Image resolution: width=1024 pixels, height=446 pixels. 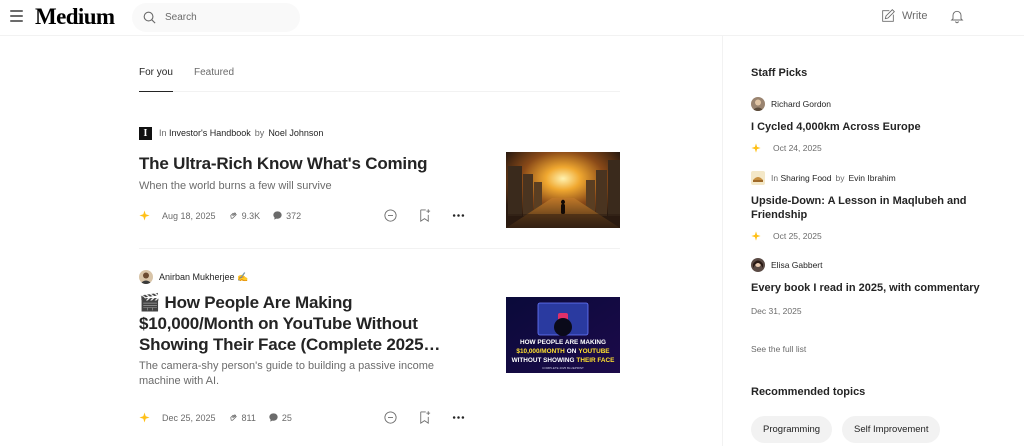 What do you see at coordinates (156, 79) in the screenshot?
I see `tab-for-you: For you` at bounding box center [156, 79].